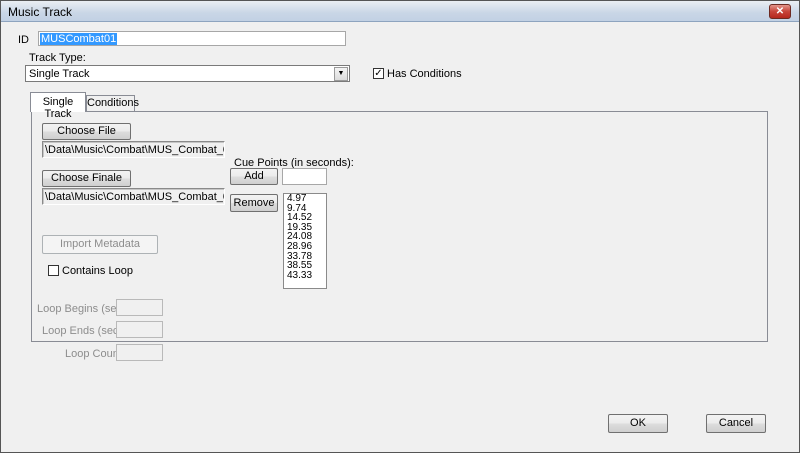 The width and height of the screenshot is (800, 453). I want to click on list-item: 43.33, so click(305, 275).